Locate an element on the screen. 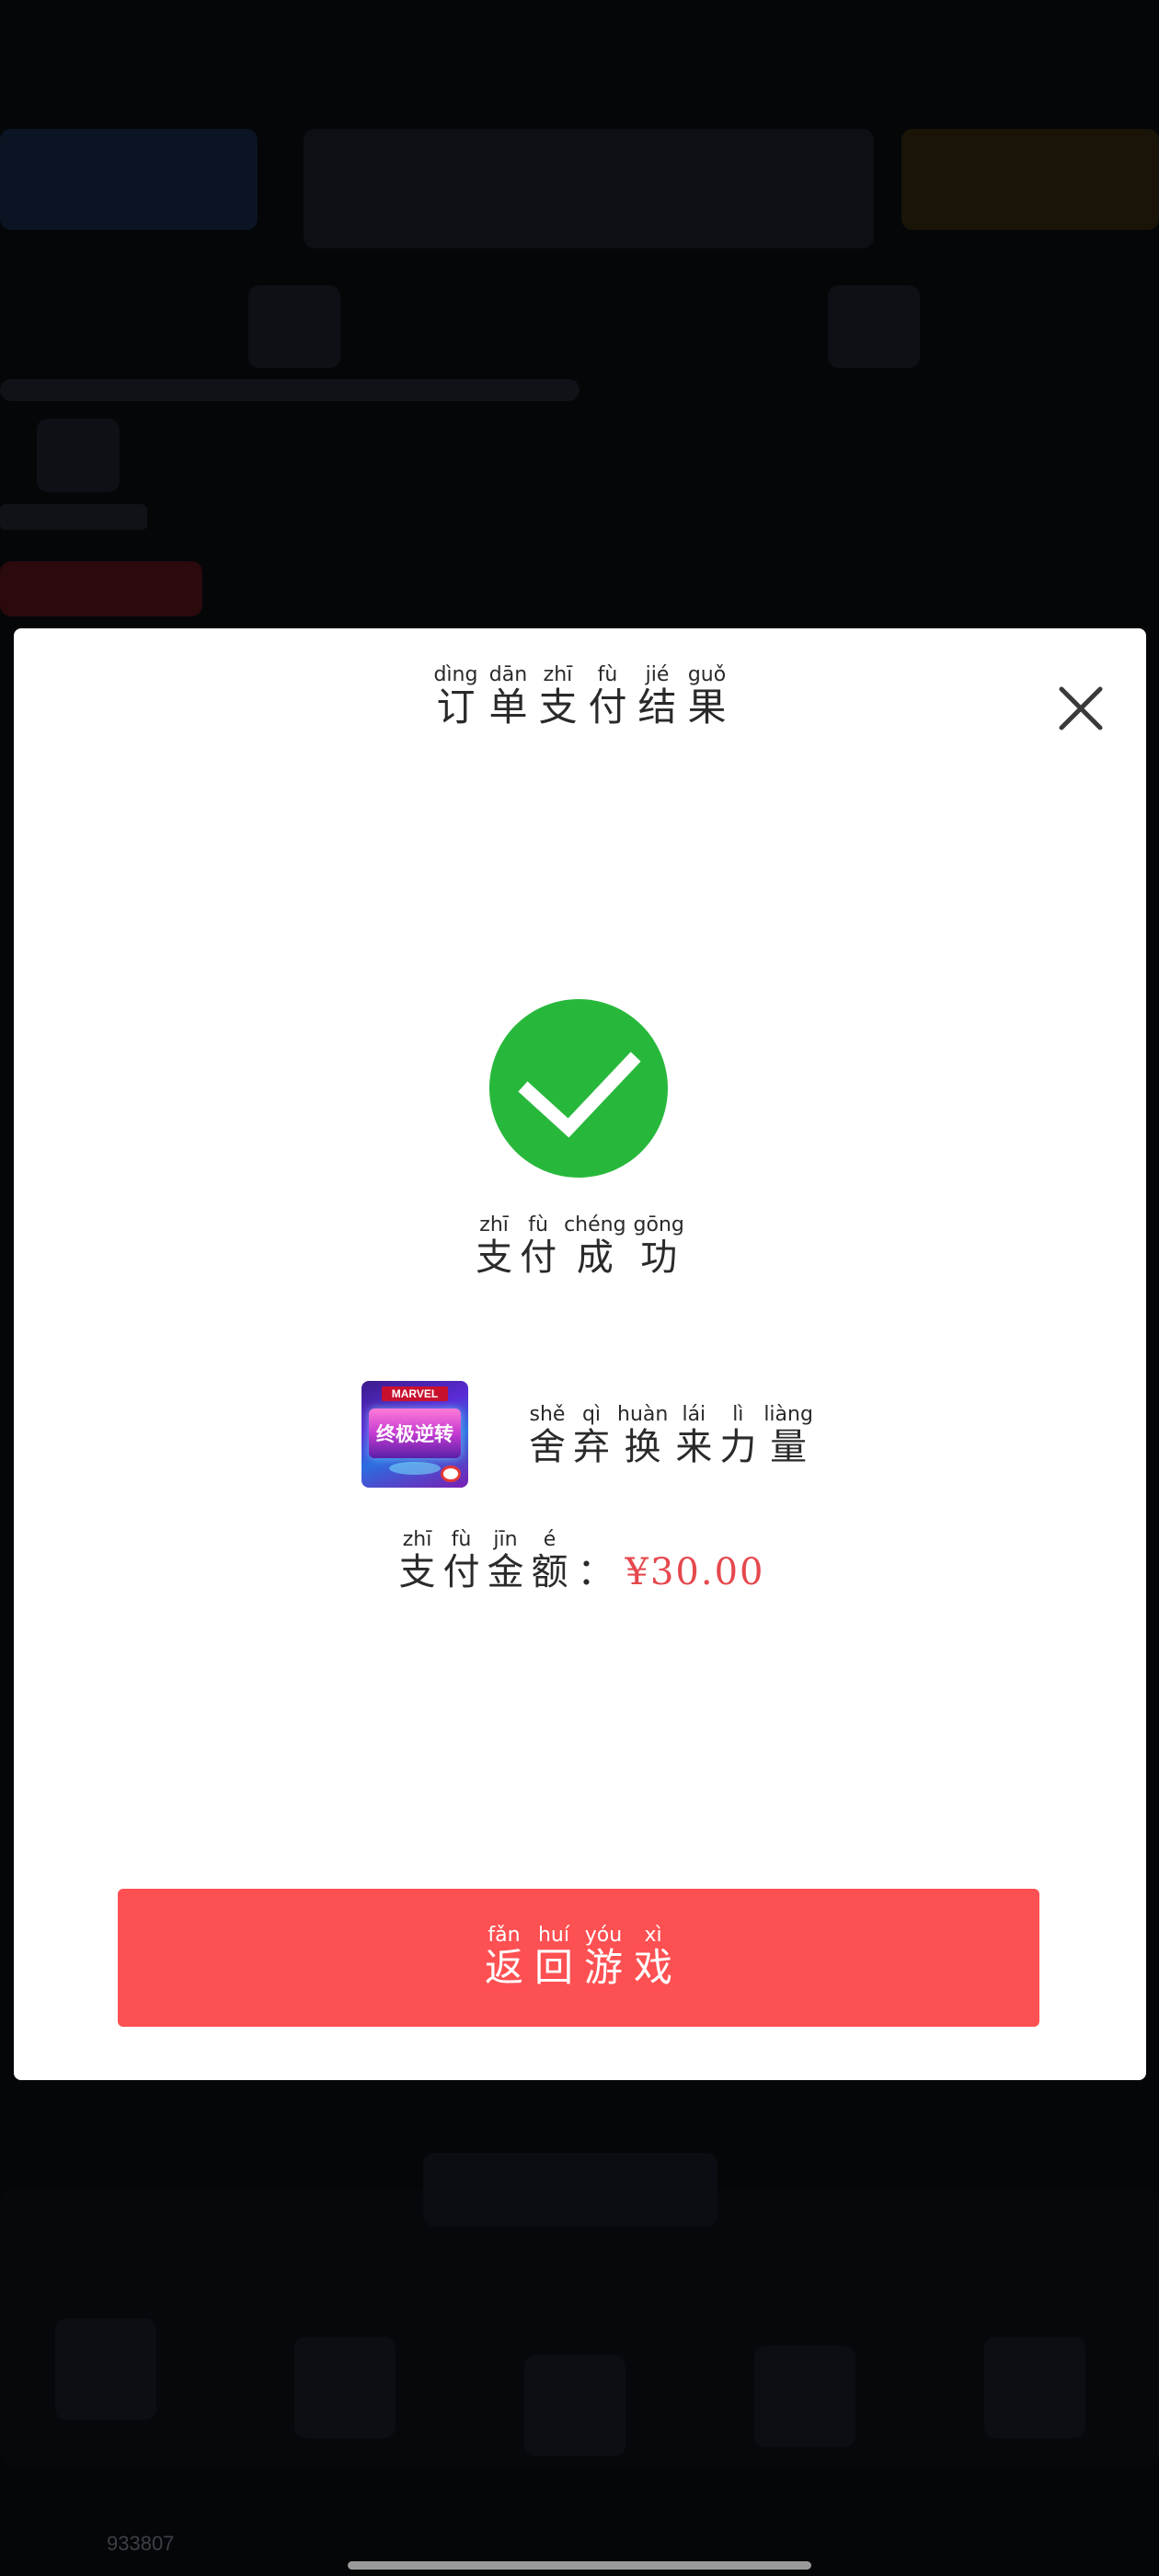  product-char: 力lì is located at coordinates (738, 1435).